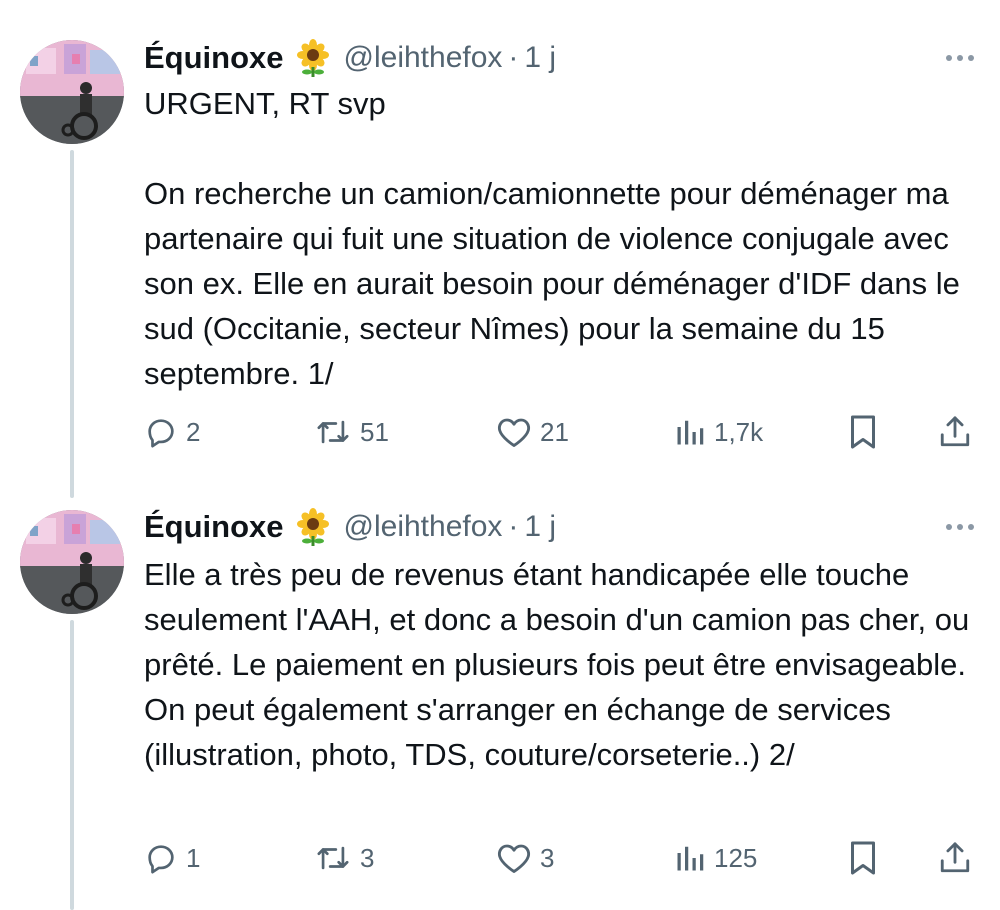  Describe the element at coordinates (72, 562) in the screenshot. I see `avatar` at that location.